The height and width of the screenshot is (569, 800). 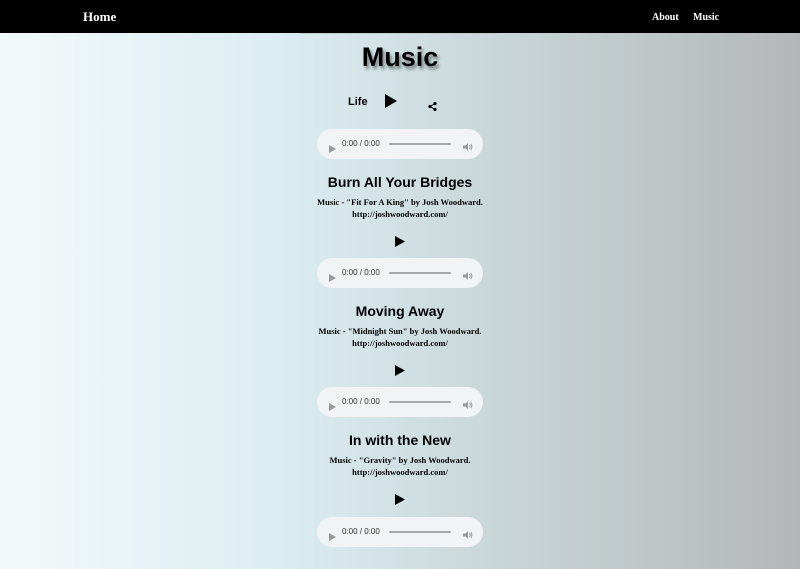 I want to click on song-title: Burn All Your Bridges, so click(x=400, y=182).